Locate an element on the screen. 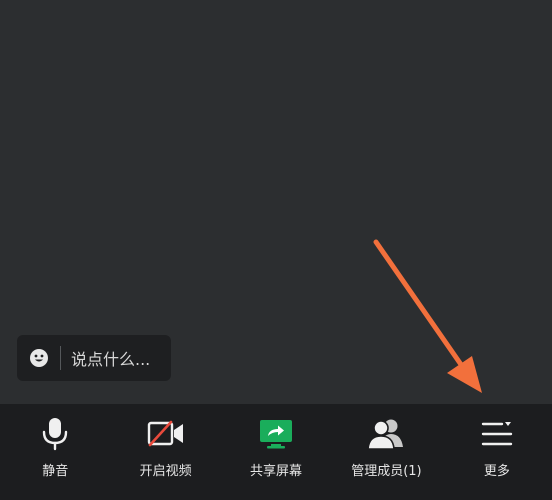  microphone-icon is located at coordinates (55, 434).